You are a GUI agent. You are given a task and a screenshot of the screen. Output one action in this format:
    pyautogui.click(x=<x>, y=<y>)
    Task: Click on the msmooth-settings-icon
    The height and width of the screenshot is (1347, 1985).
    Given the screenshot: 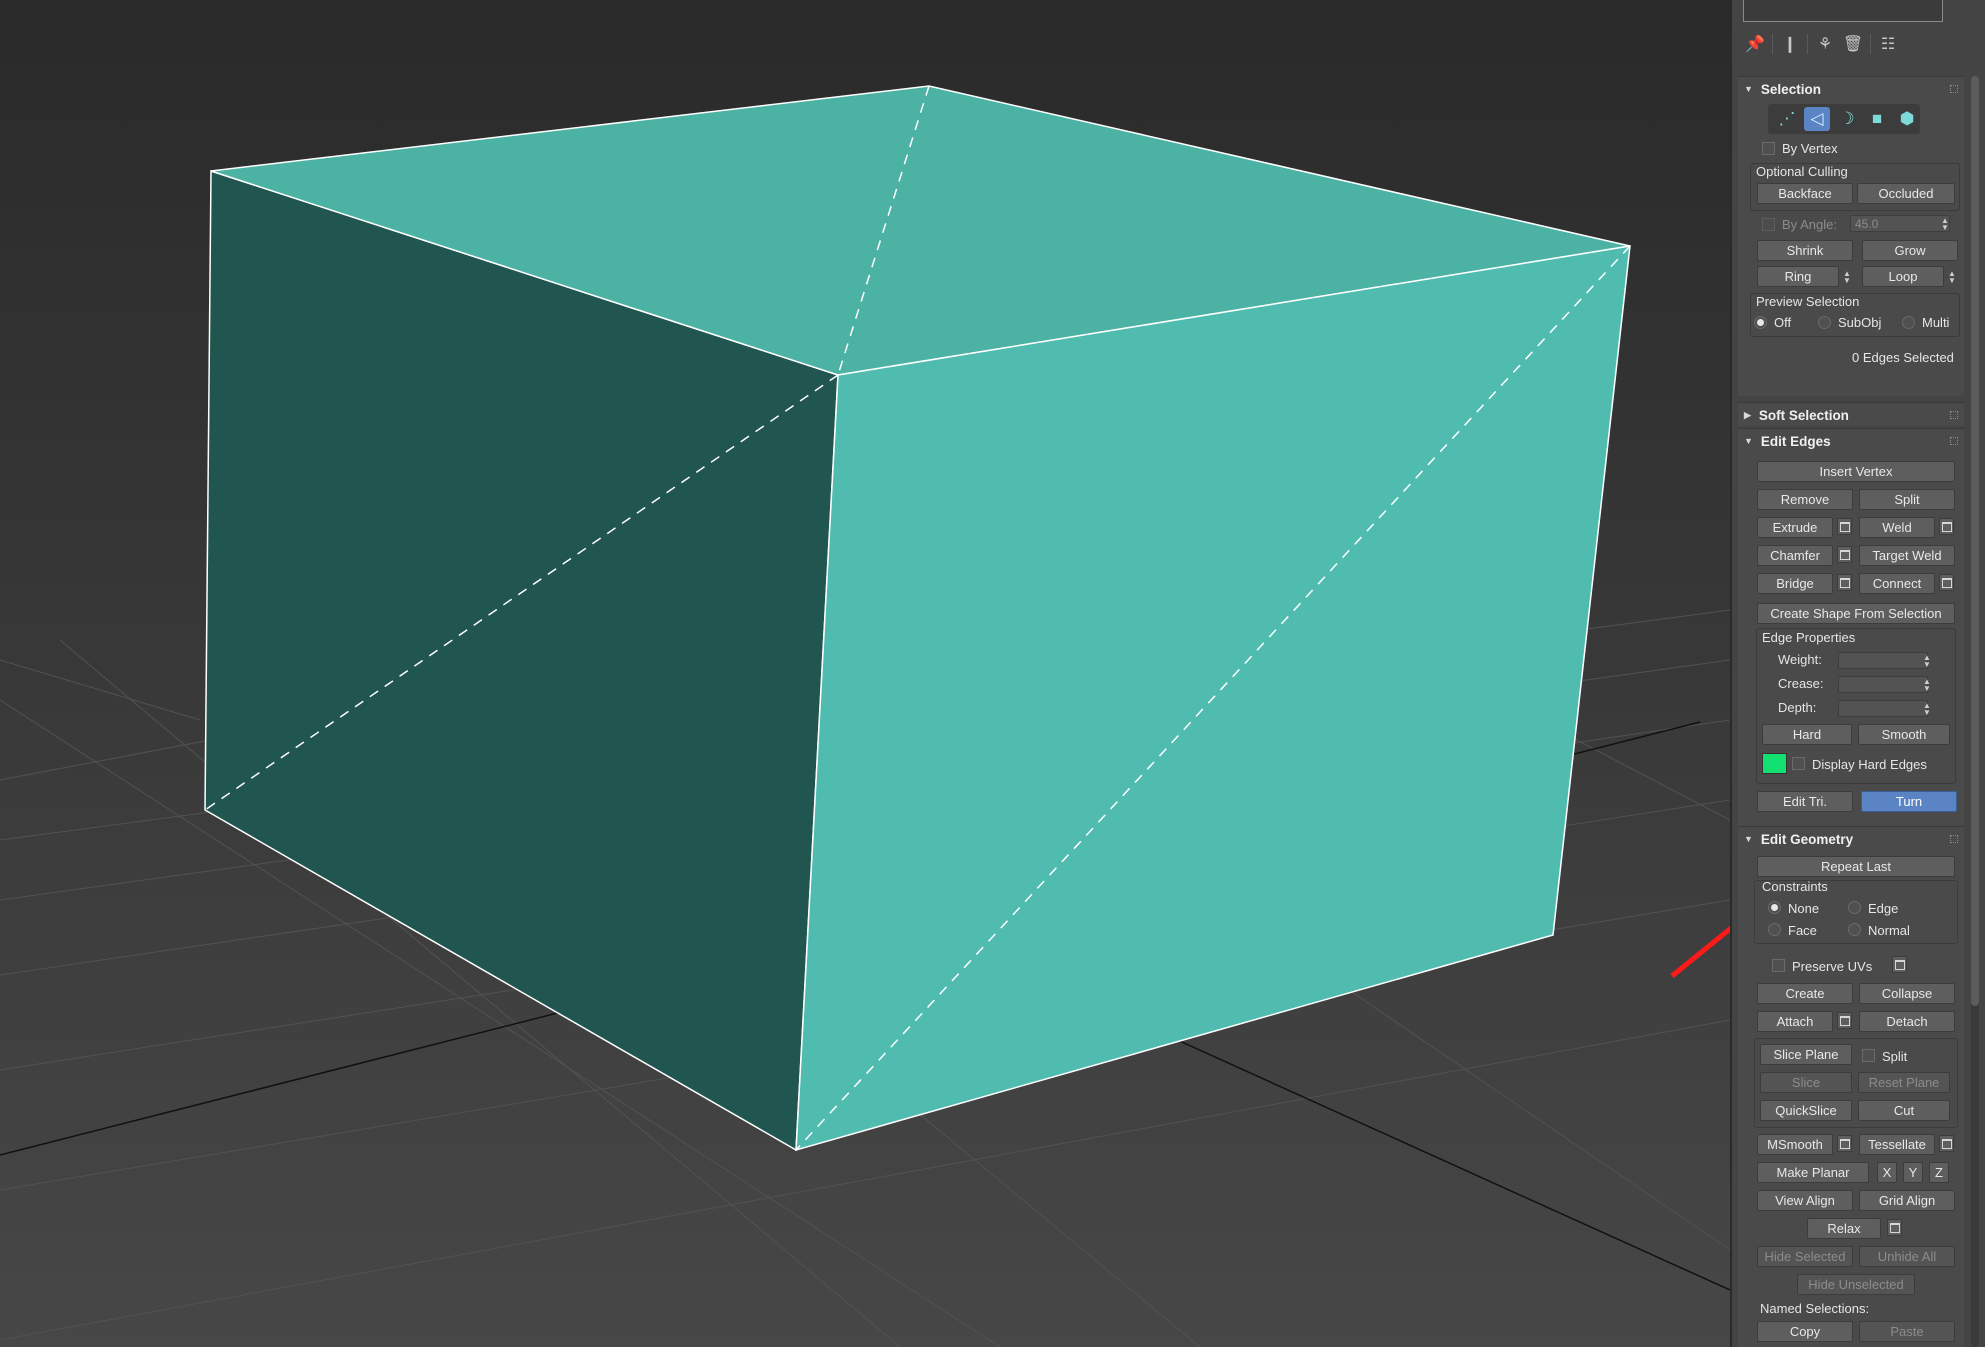 What is the action you would take?
    pyautogui.click(x=1844, y=1143)
    